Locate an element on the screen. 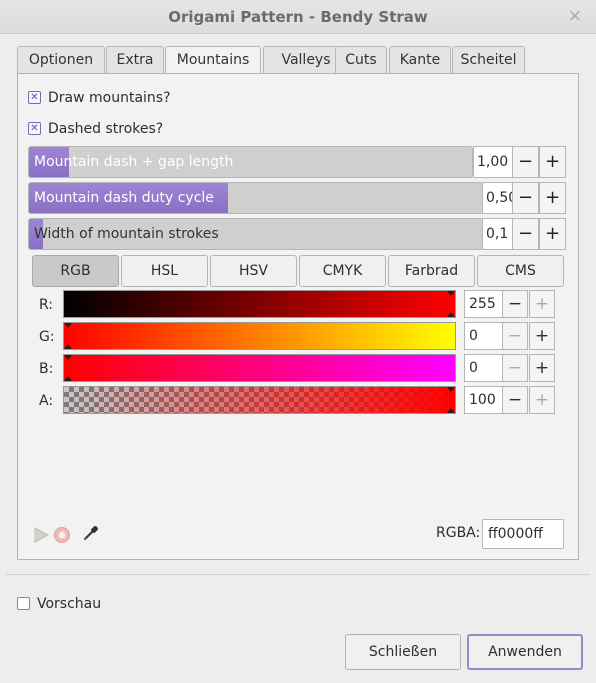 This screenshot has height=683, width=596. stroke-width-minus-button: − is located at coordinates (525, 234).